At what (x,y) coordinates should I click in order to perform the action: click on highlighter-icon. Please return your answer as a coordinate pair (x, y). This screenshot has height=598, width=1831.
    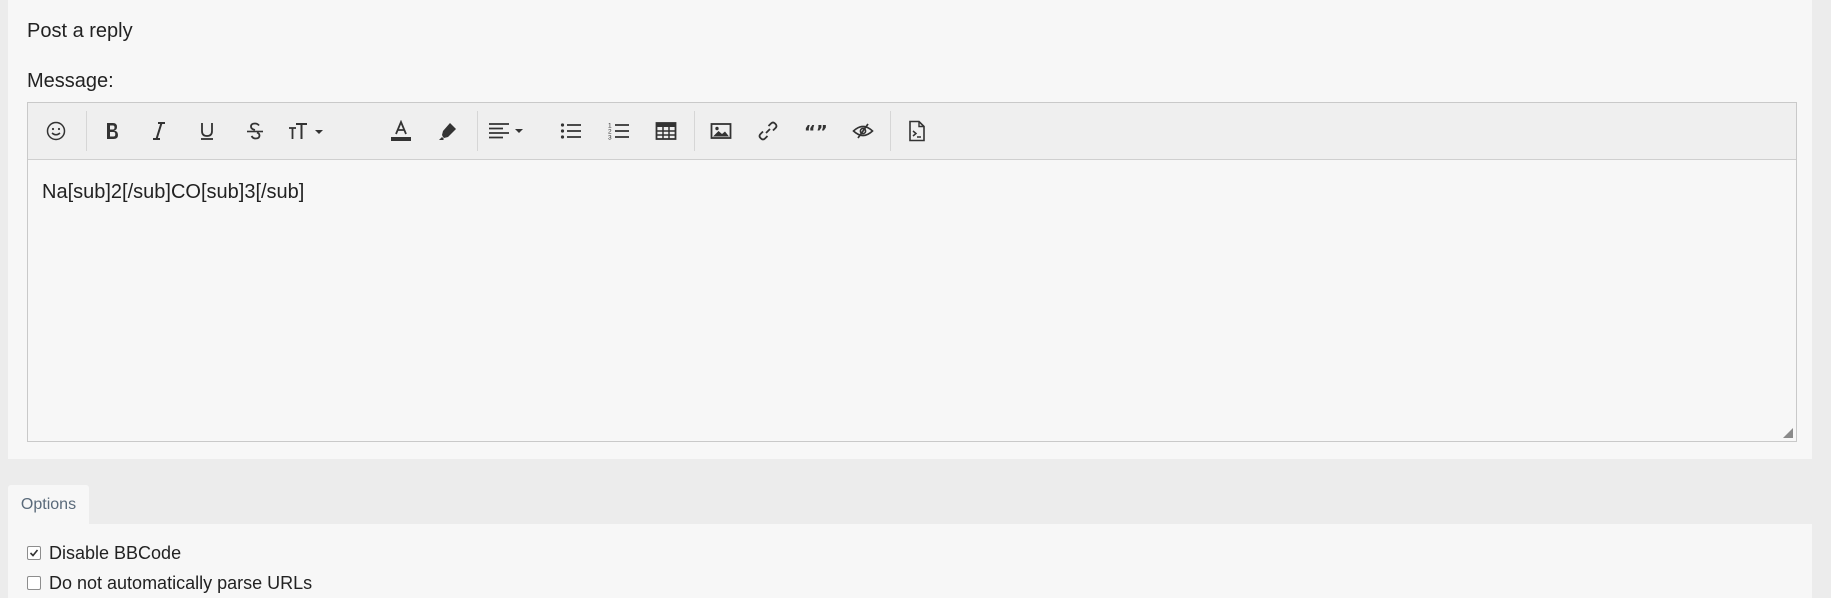
    Looking at the image, I should click on (447, 131).